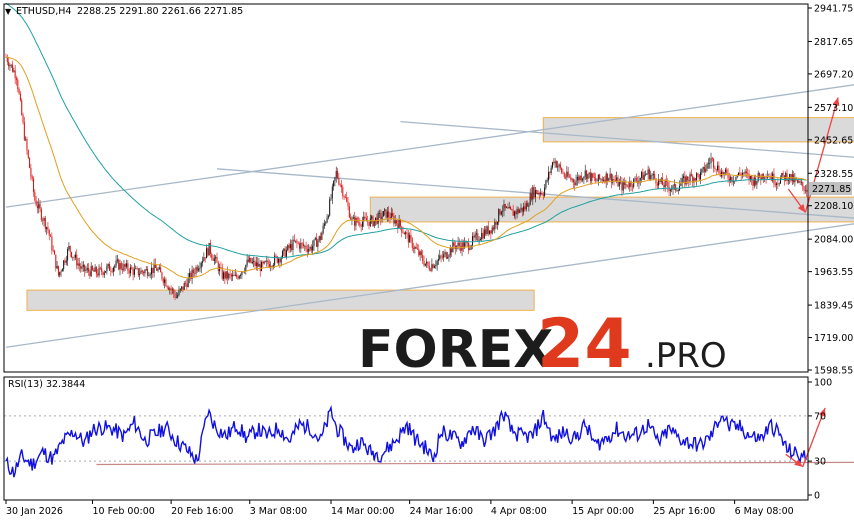  I want to click on rsi-tick-label: 30, so click(820, 462).